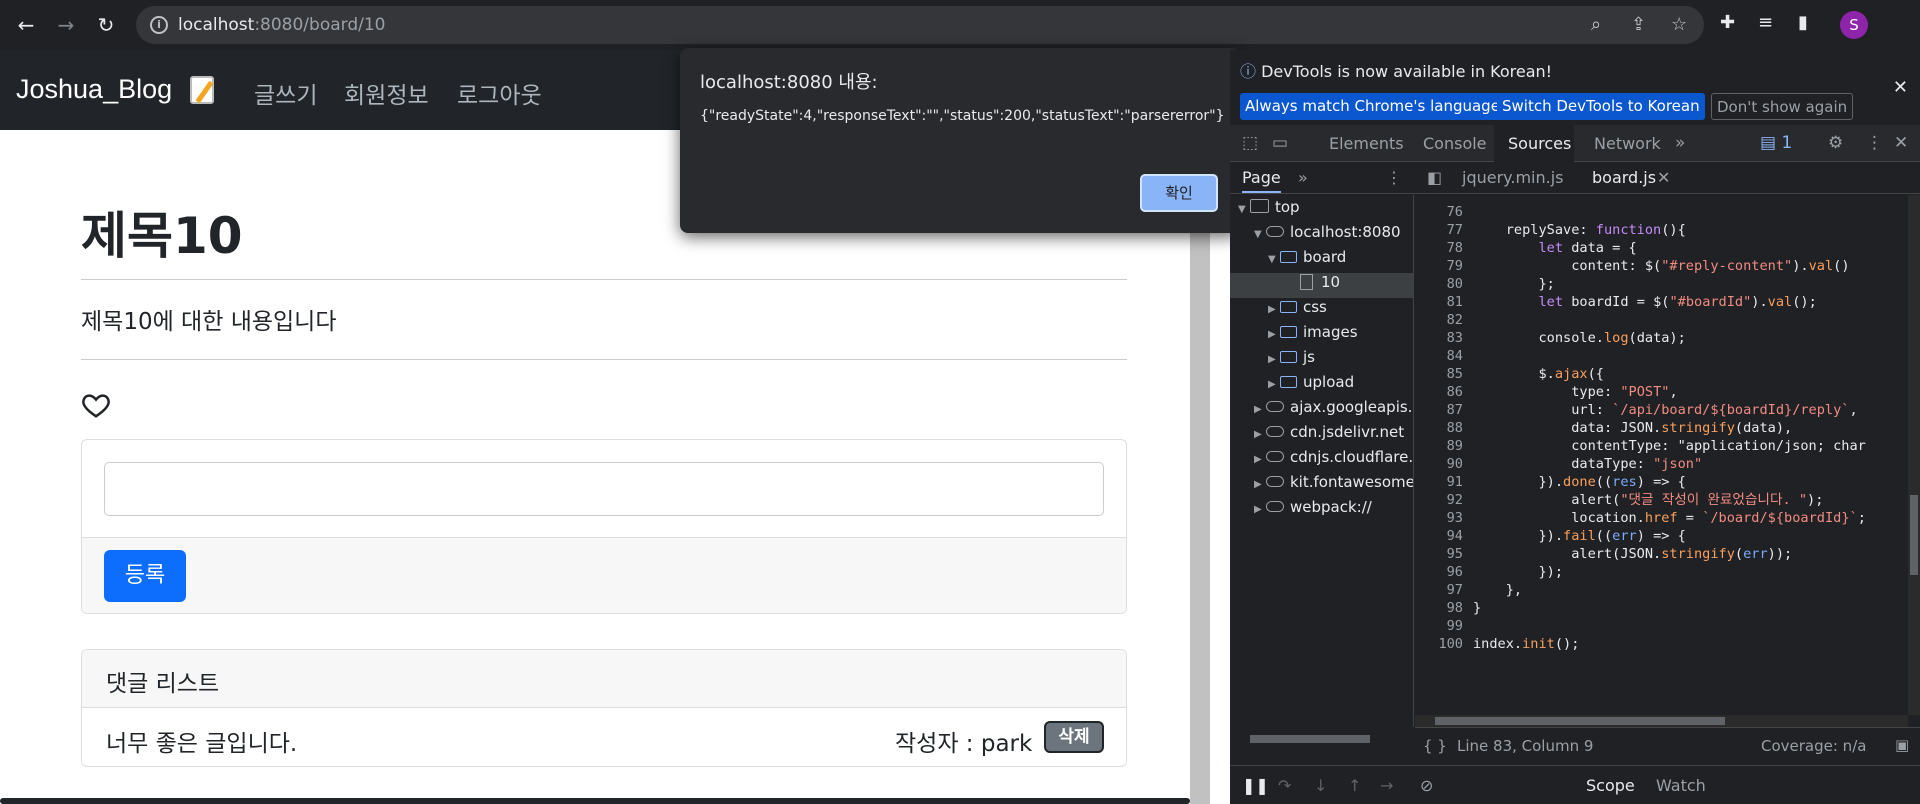 This screenshot has width=1920, height=804. I want to click on page-tab: Page, so click(1261, 180).